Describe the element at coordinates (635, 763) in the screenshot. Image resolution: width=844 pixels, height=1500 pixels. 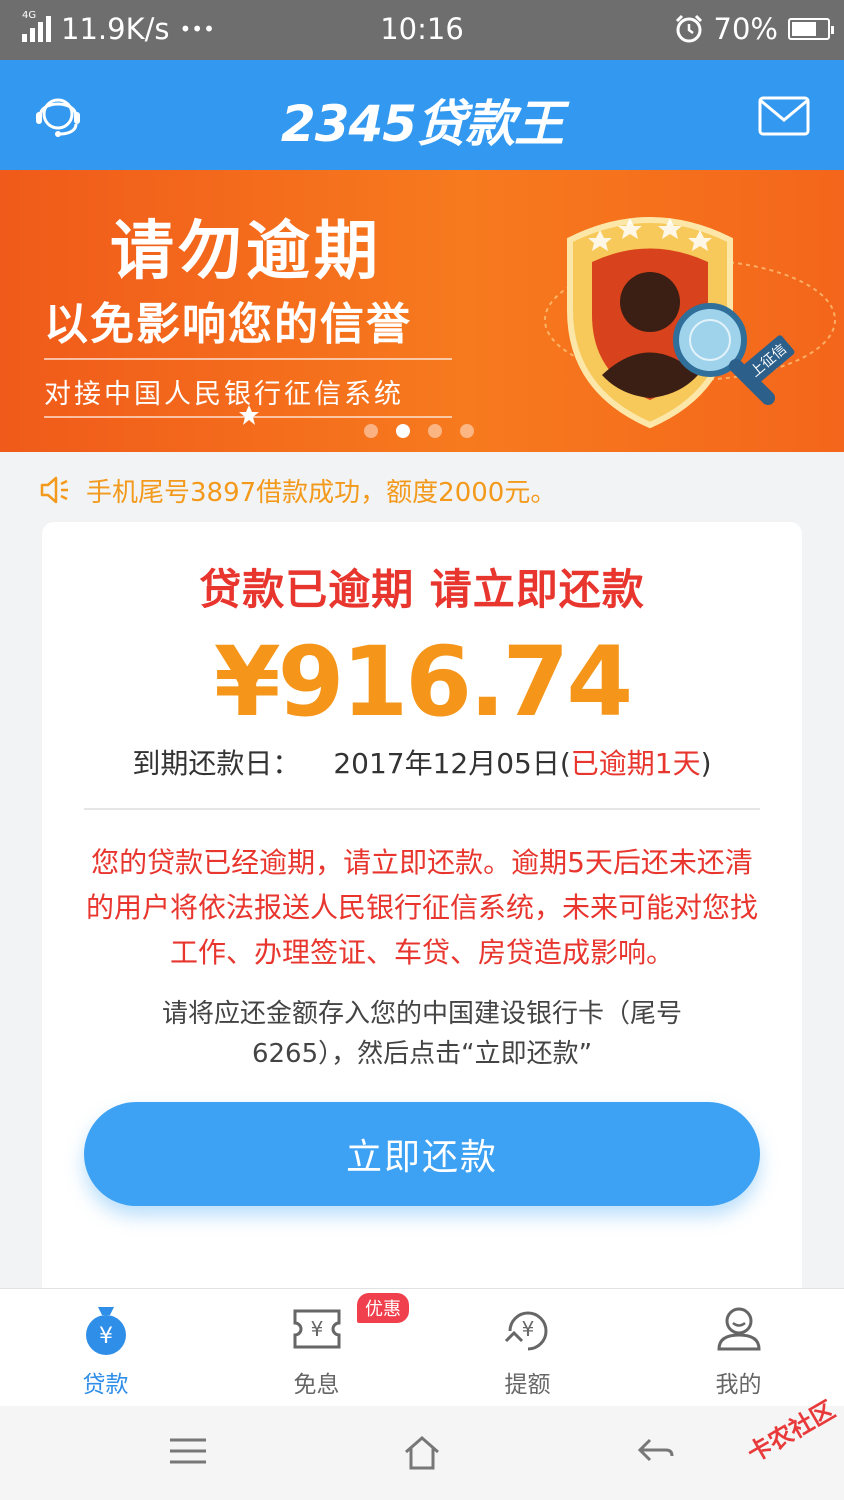
I see `overdue-days: 已逾期1天` at that location.